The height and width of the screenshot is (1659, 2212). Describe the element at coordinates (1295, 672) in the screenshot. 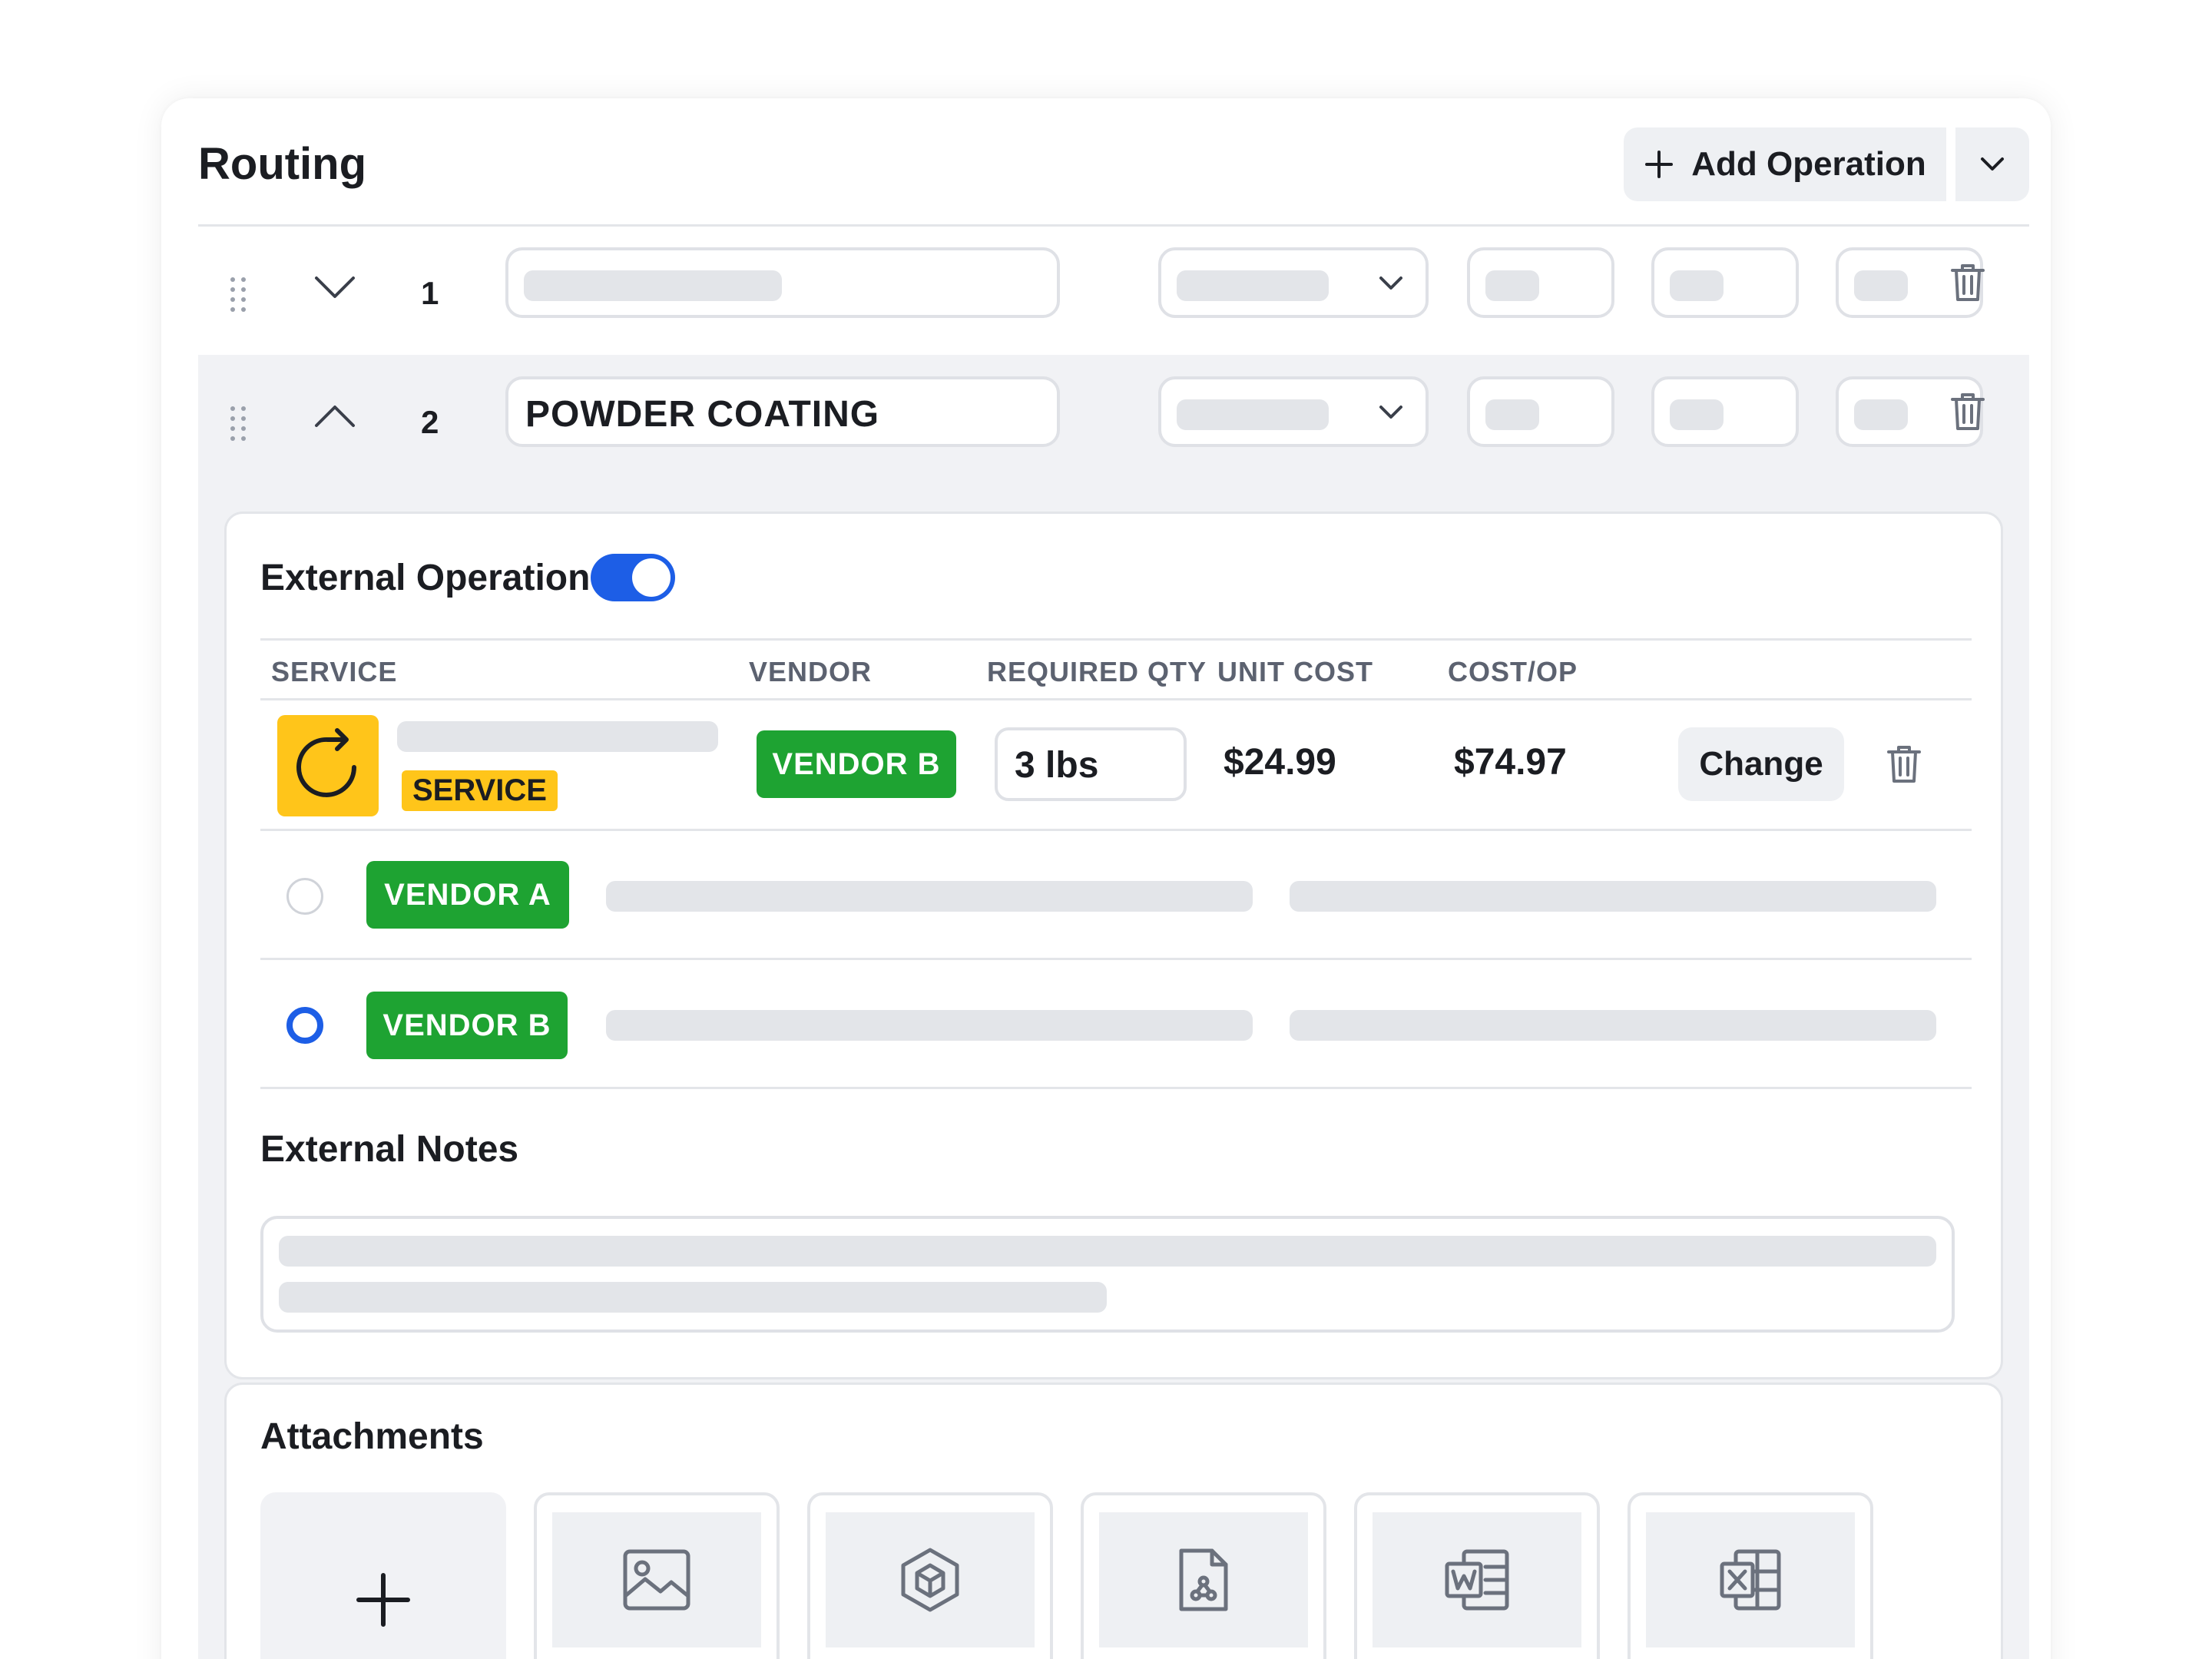

I see `column-header-unit-cost: UNIT COST` at that location.